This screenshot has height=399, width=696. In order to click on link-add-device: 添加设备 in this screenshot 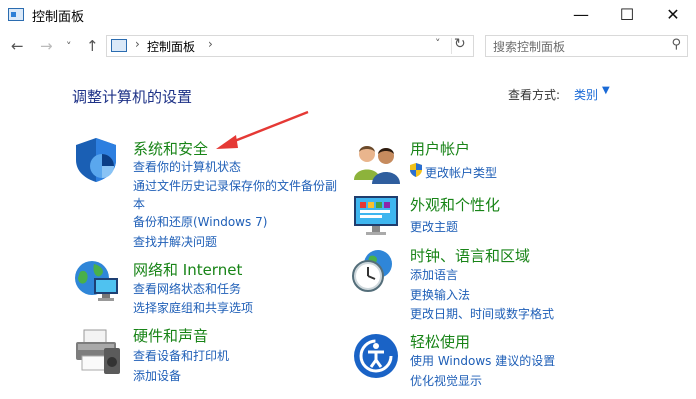, I will do `click(157, 375)`.